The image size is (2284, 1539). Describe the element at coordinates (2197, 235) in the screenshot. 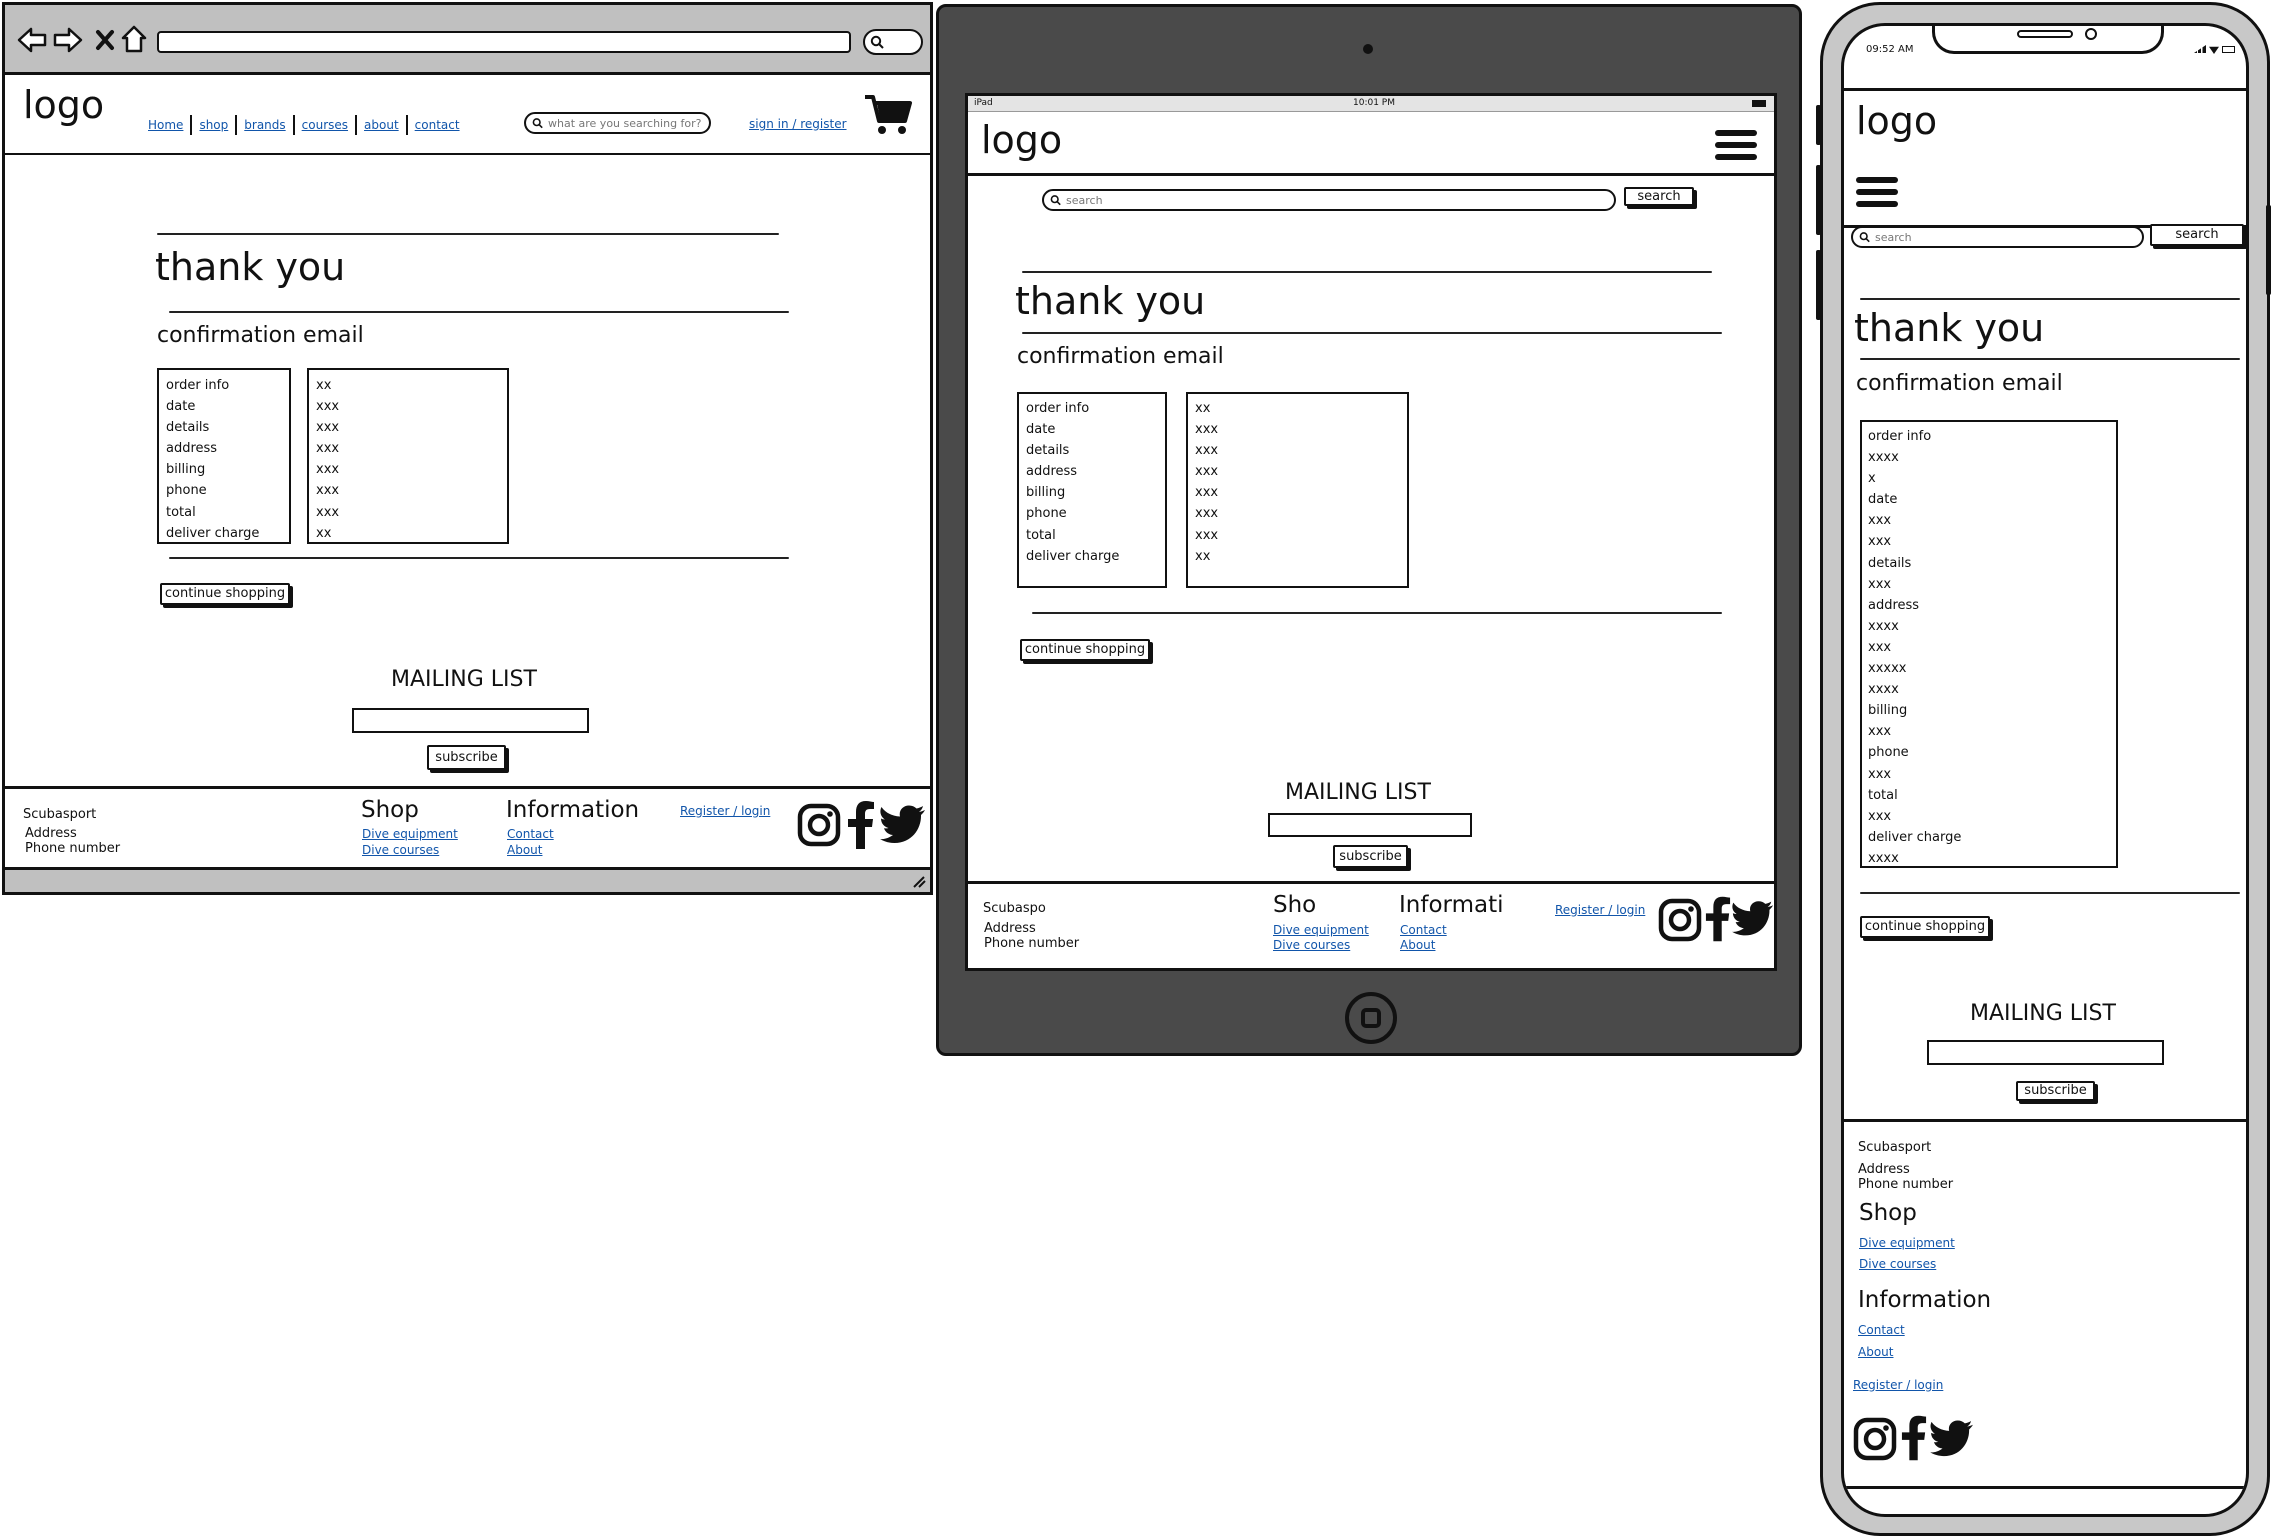

I see `phone-search-button: search` at that location.